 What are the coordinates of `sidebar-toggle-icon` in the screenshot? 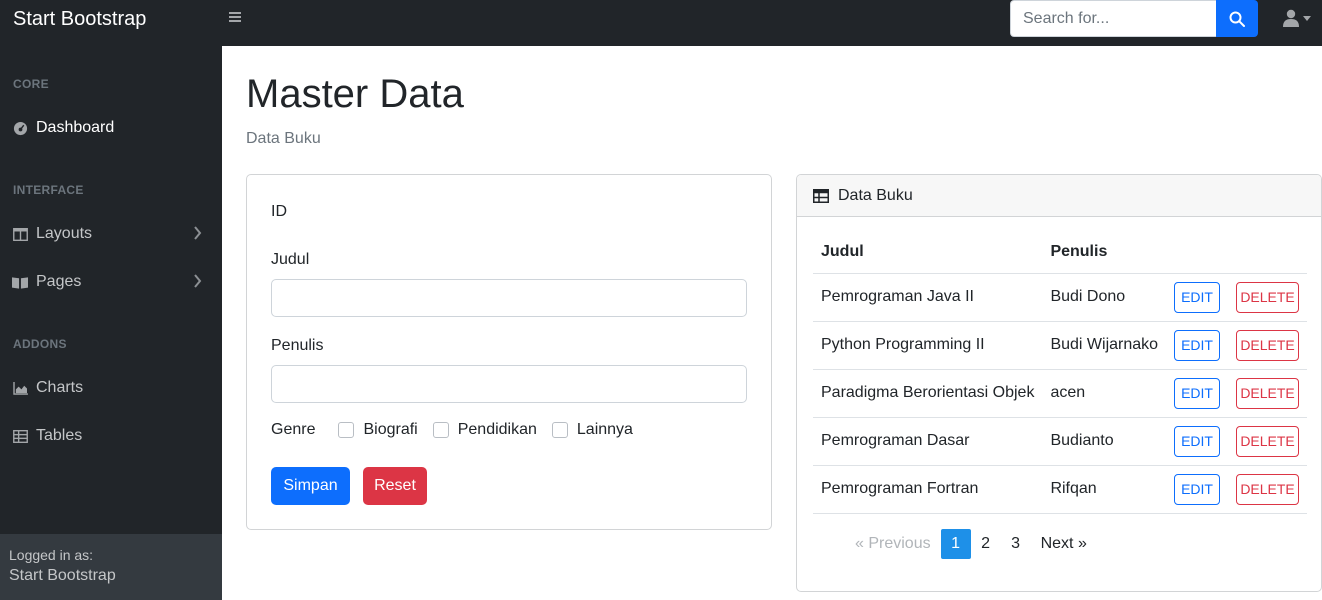 It's located at (237, 18).